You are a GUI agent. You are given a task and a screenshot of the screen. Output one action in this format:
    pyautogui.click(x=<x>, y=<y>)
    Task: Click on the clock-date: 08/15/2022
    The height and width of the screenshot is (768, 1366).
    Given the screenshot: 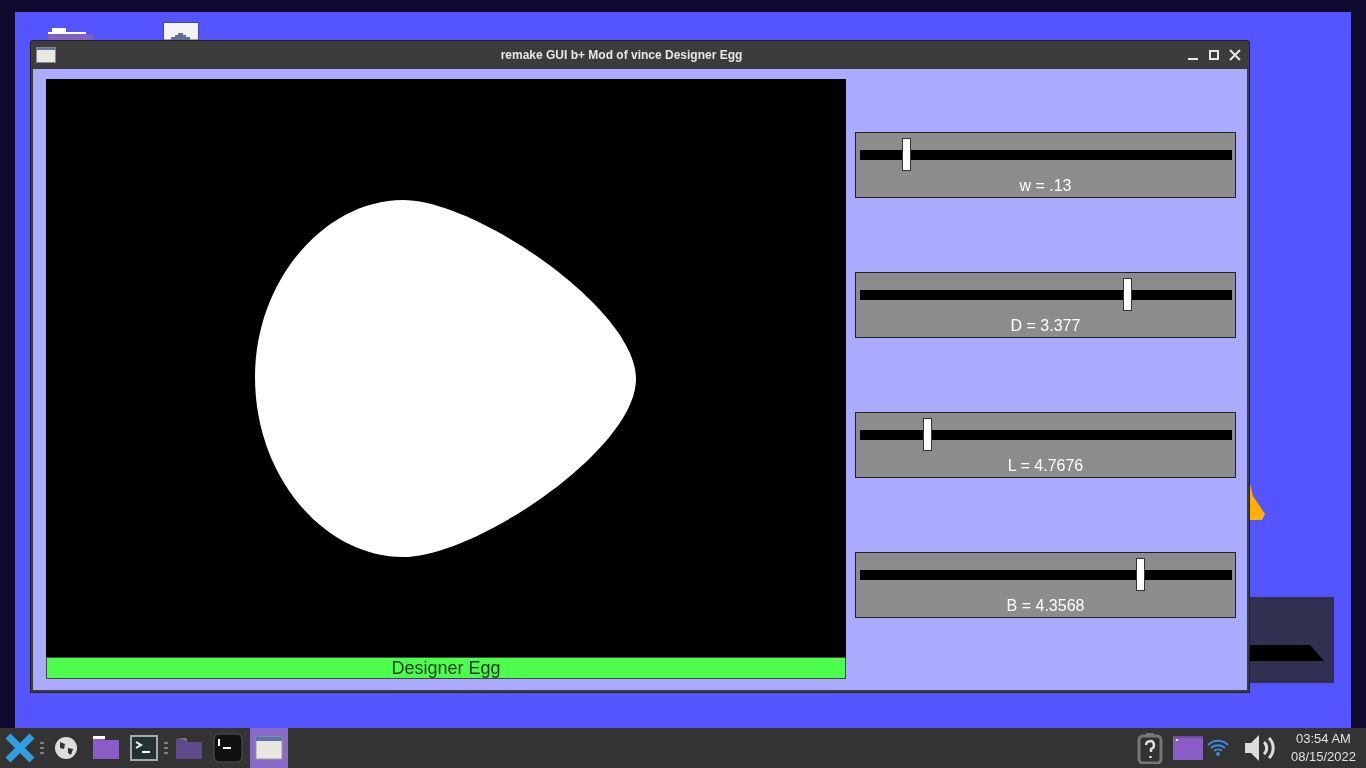 What is the action you would take?
    pyautogui.click(x=1323, y=757)
    